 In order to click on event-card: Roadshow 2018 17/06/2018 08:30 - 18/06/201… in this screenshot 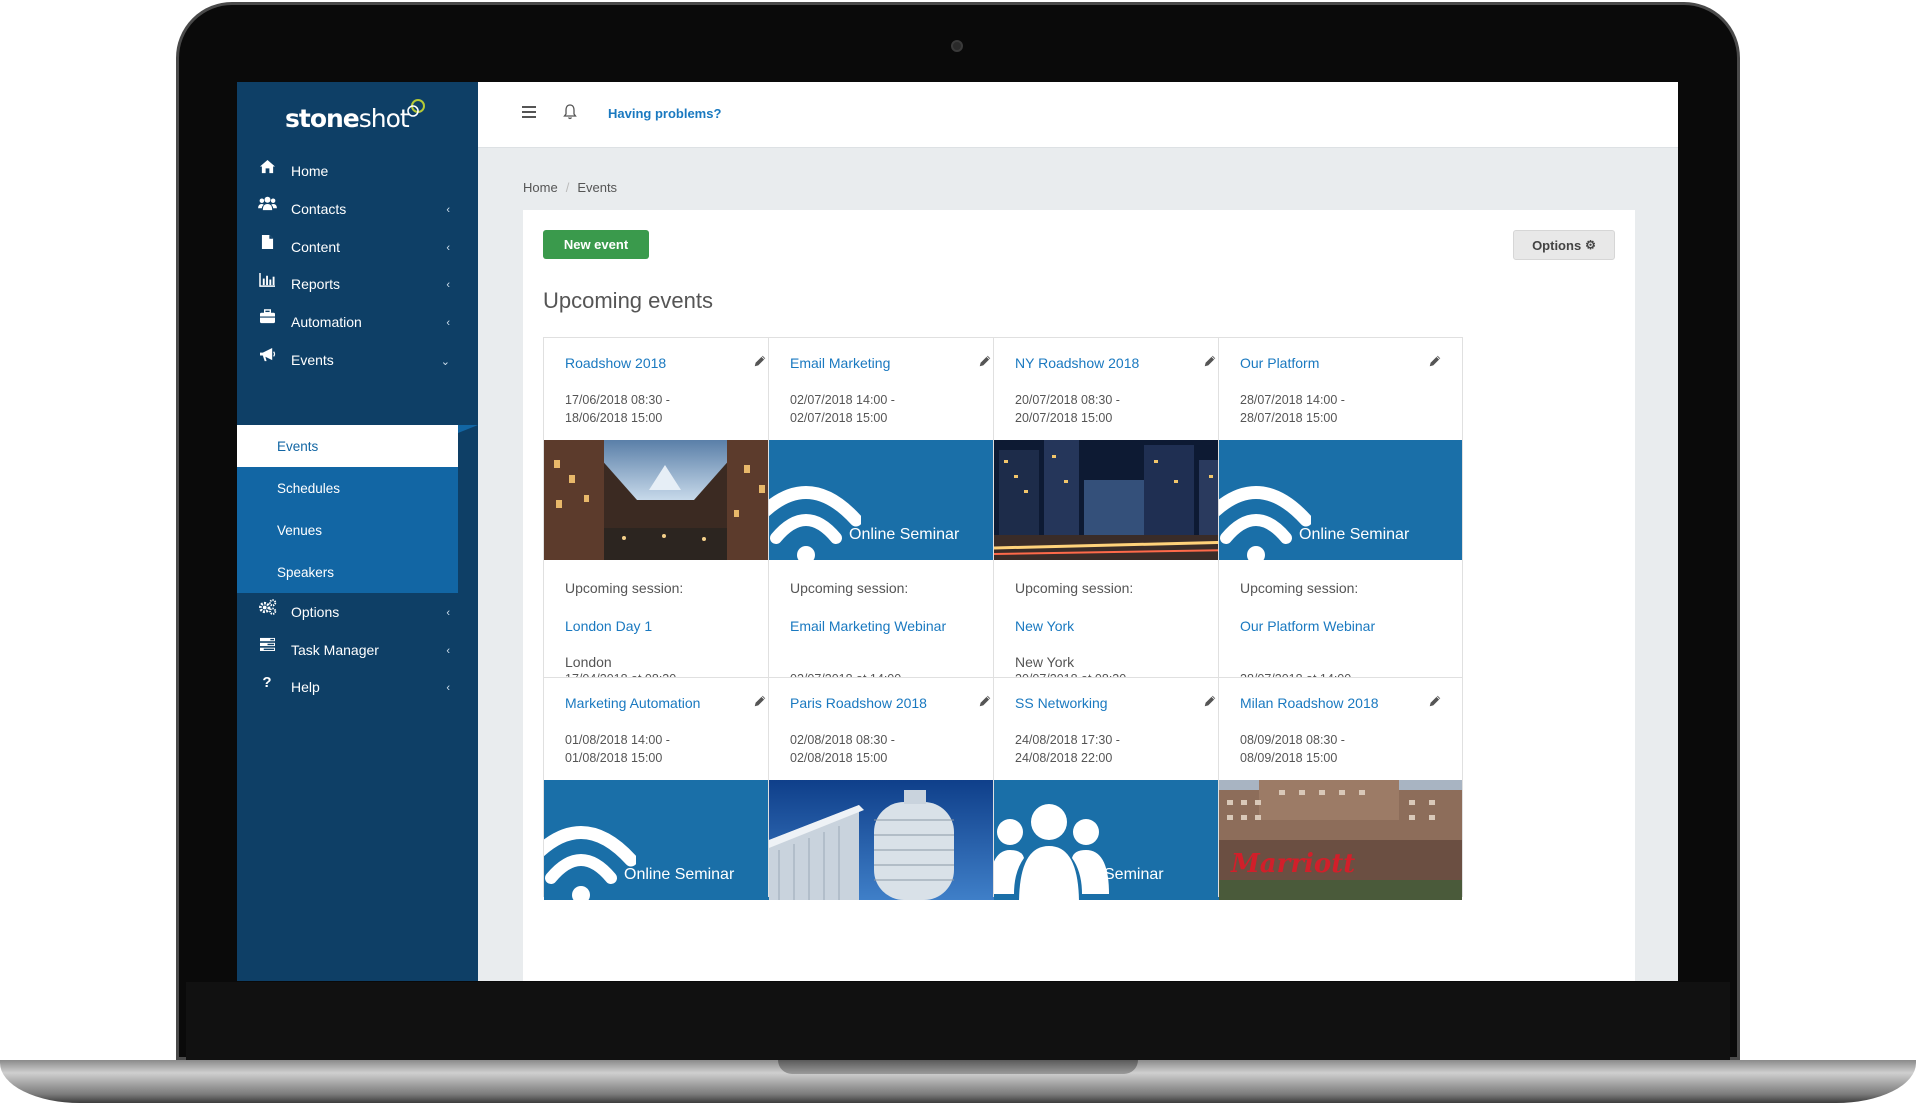, I will do `click(665, 535)`.